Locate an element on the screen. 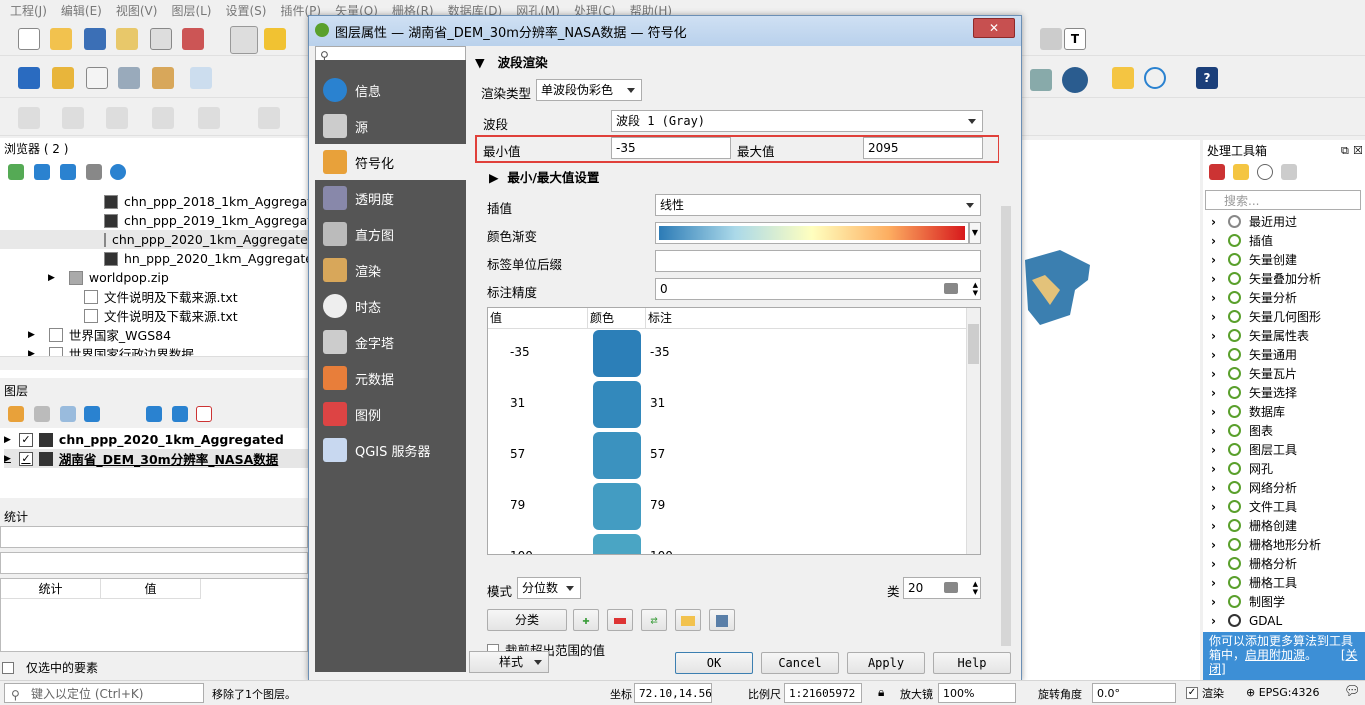 The width and height of the screenshot is (1365, 705). processing-group: › 网络分析 is located at coordinates (1254, 487).